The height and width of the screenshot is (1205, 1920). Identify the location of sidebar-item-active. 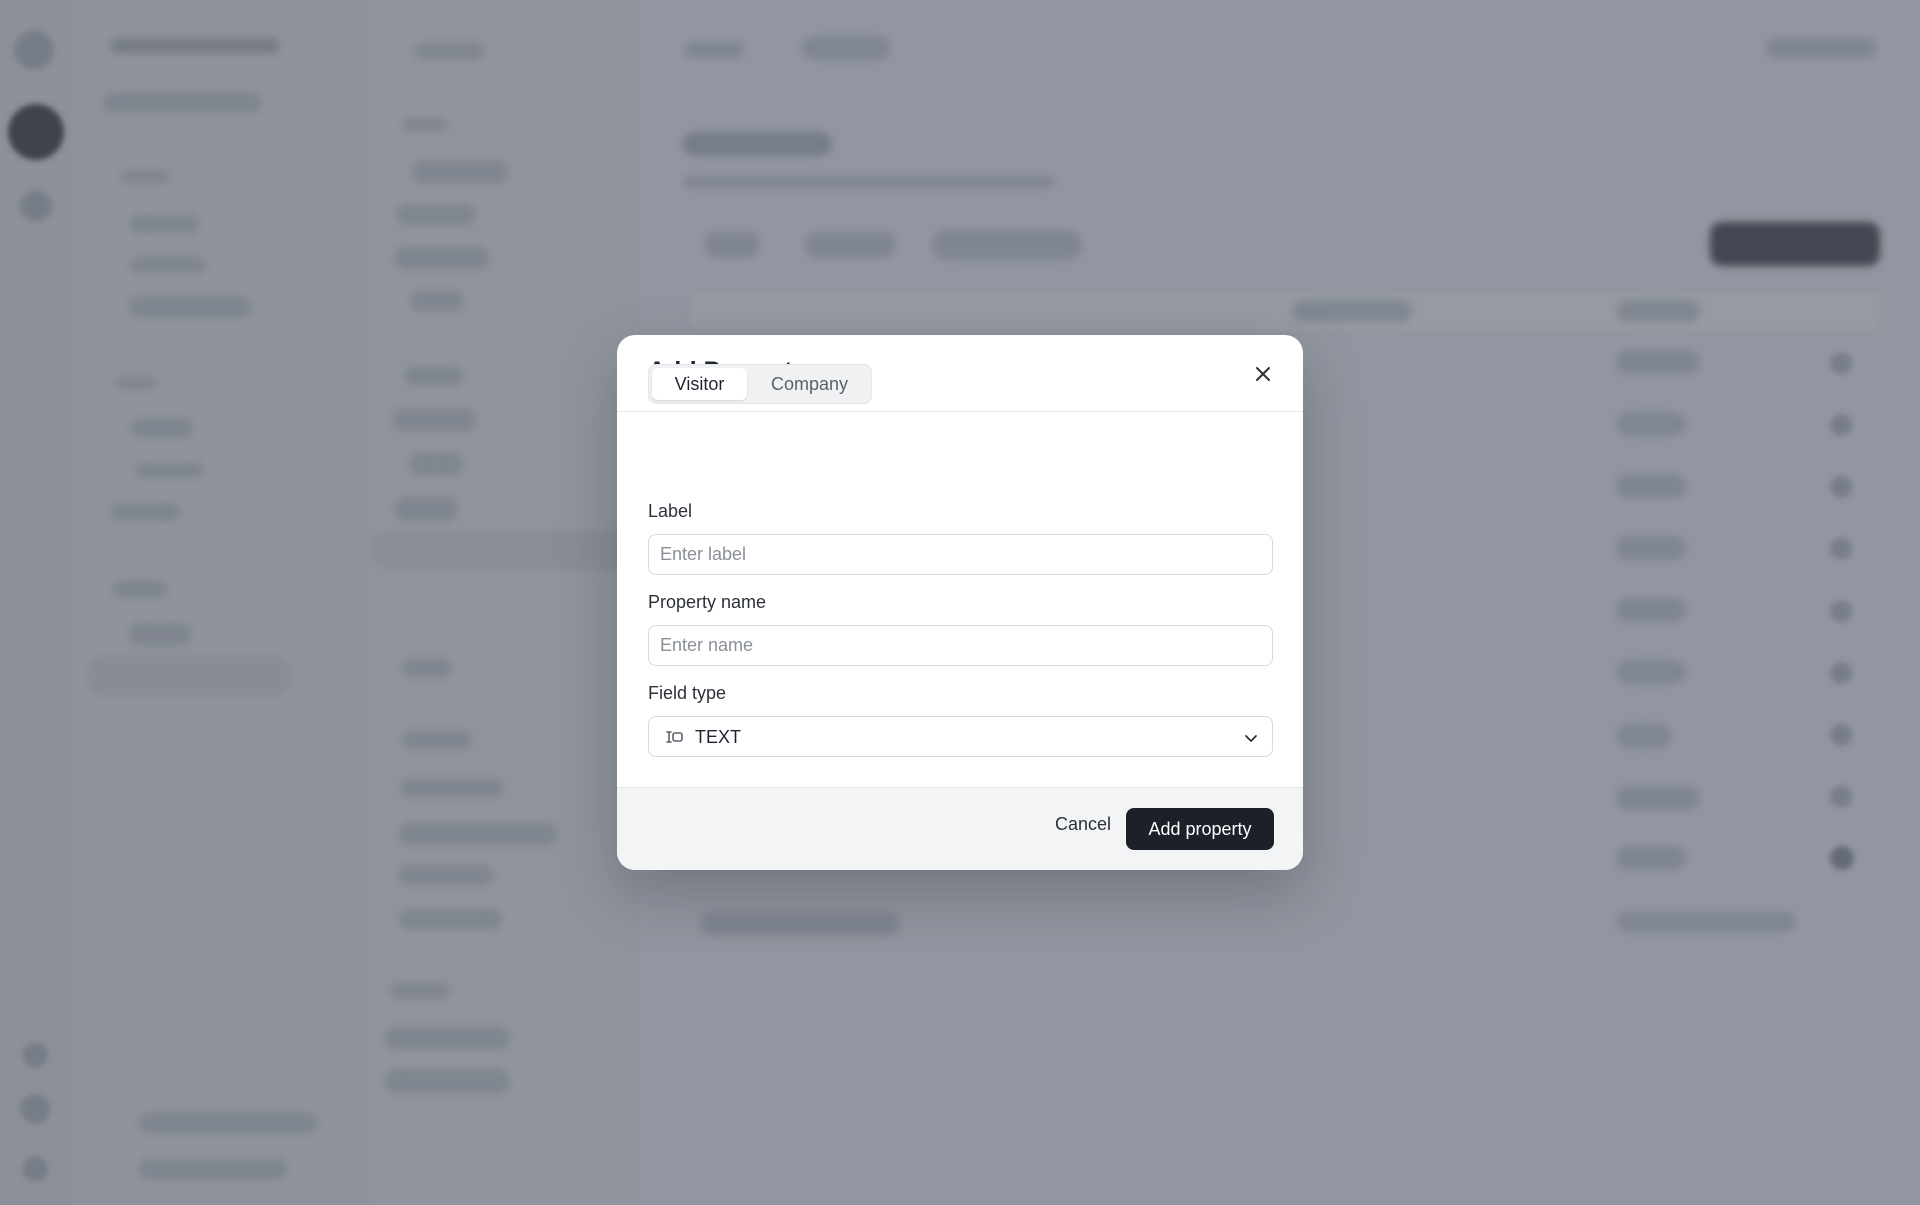
(189, 676).